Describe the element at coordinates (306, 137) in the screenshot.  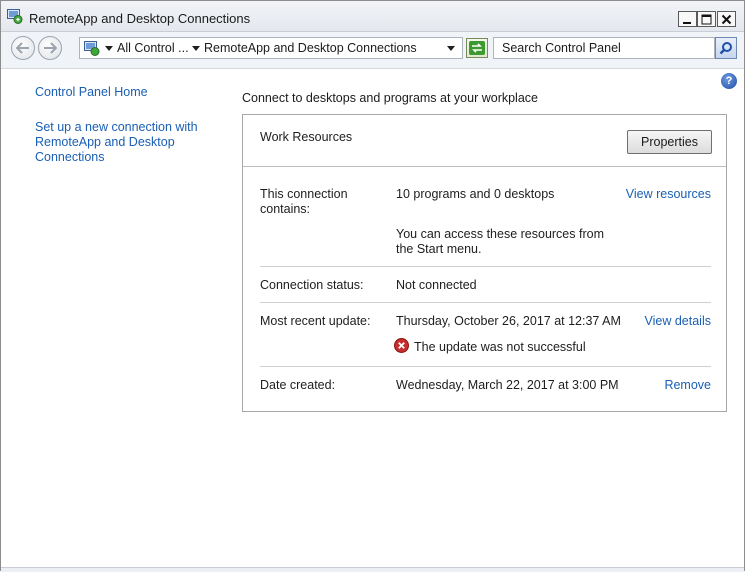
I see `connection-name: Work Resources` at that location.